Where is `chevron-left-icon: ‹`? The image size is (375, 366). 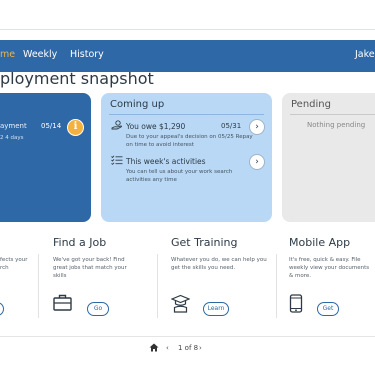
chevron-left-icon: ‹ is located at coordinates (167, 348).